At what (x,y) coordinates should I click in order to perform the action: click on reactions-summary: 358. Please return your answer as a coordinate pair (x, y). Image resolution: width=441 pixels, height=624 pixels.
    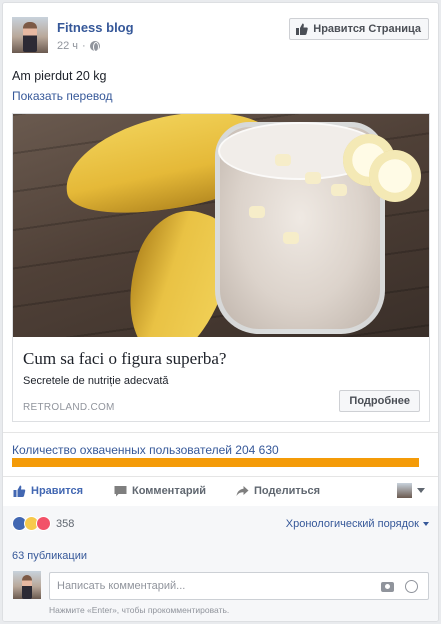
    Looking at the image, I should click on (43, 523).